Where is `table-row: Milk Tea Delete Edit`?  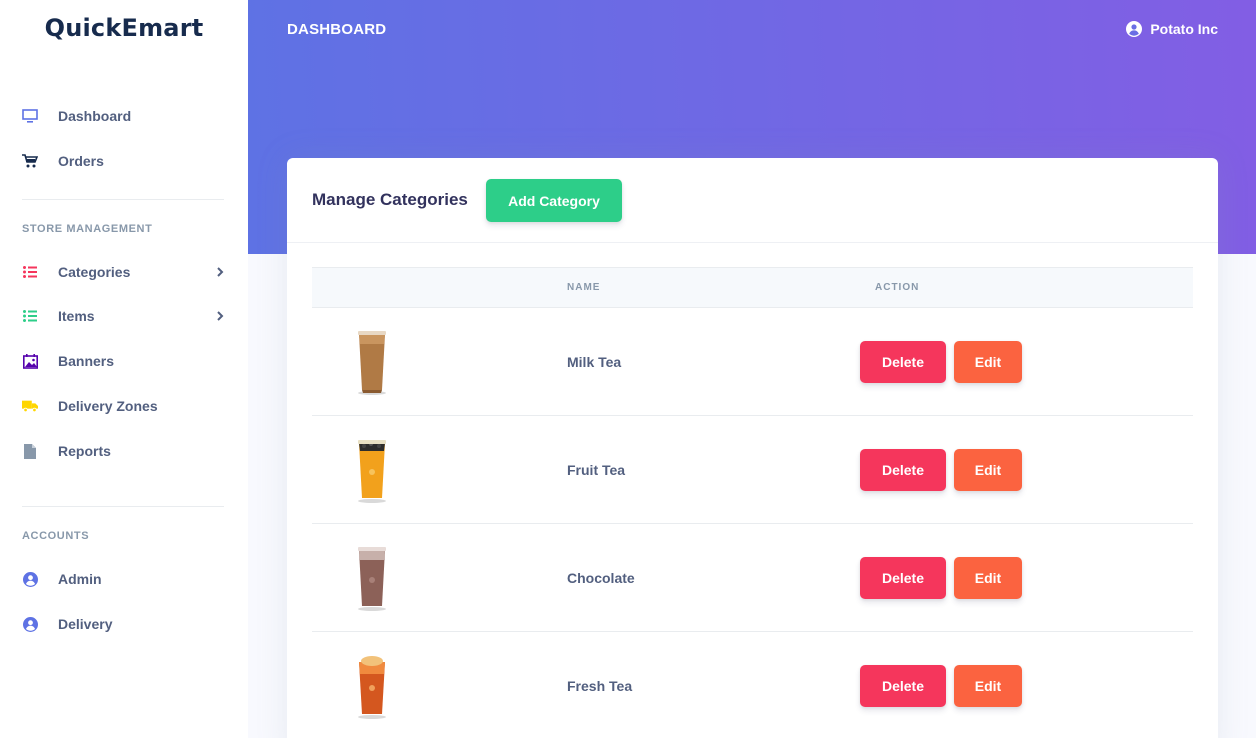 table-row: Milk Tea Delete Edit is located at coordinates (752, 362).